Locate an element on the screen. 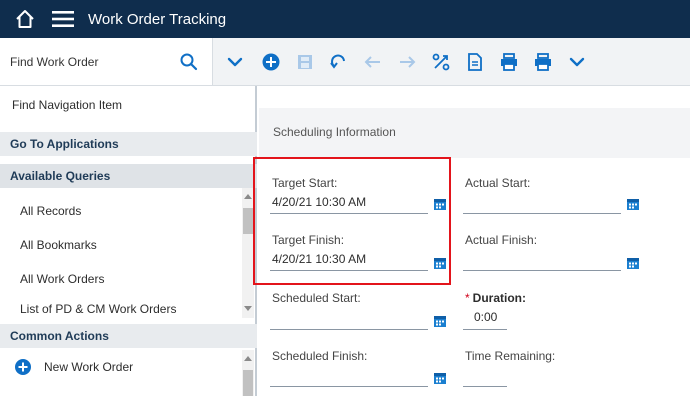 This screenshot has height=396, width=690. toolbar-icons is located at coordinates (430, 61).